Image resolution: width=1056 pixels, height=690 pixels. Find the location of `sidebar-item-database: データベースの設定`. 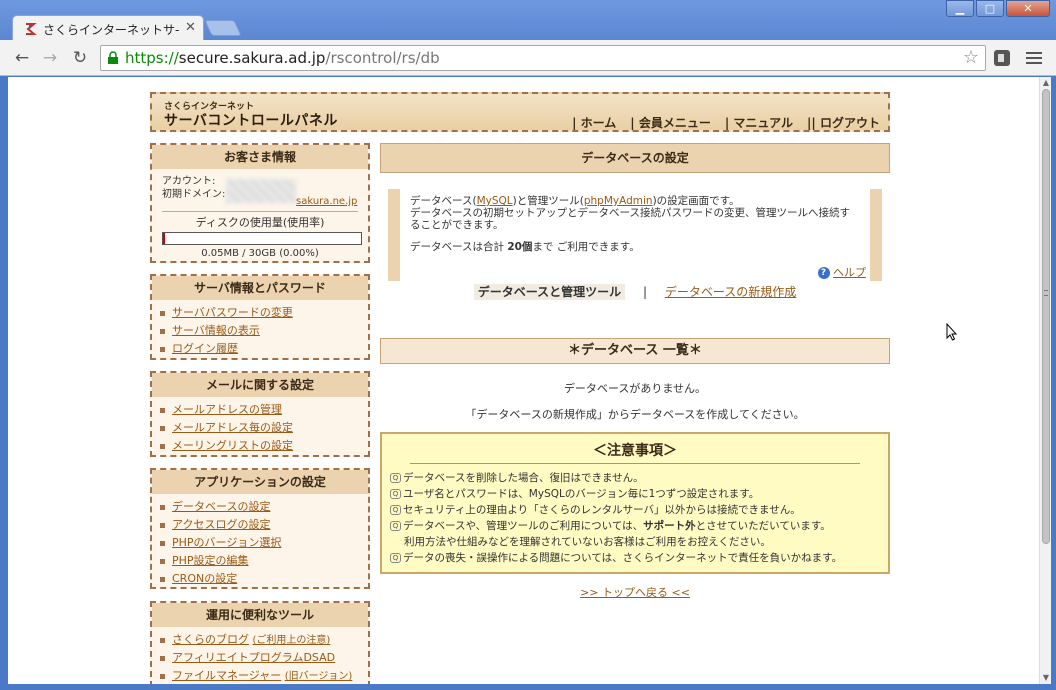

sidebar-item-database: データベースの設定 is located at coordinates (260, 507).